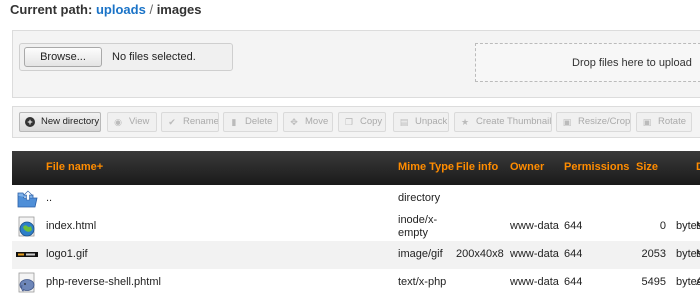  I want to click on gif-thumbnail-icon, so click(27, 254).